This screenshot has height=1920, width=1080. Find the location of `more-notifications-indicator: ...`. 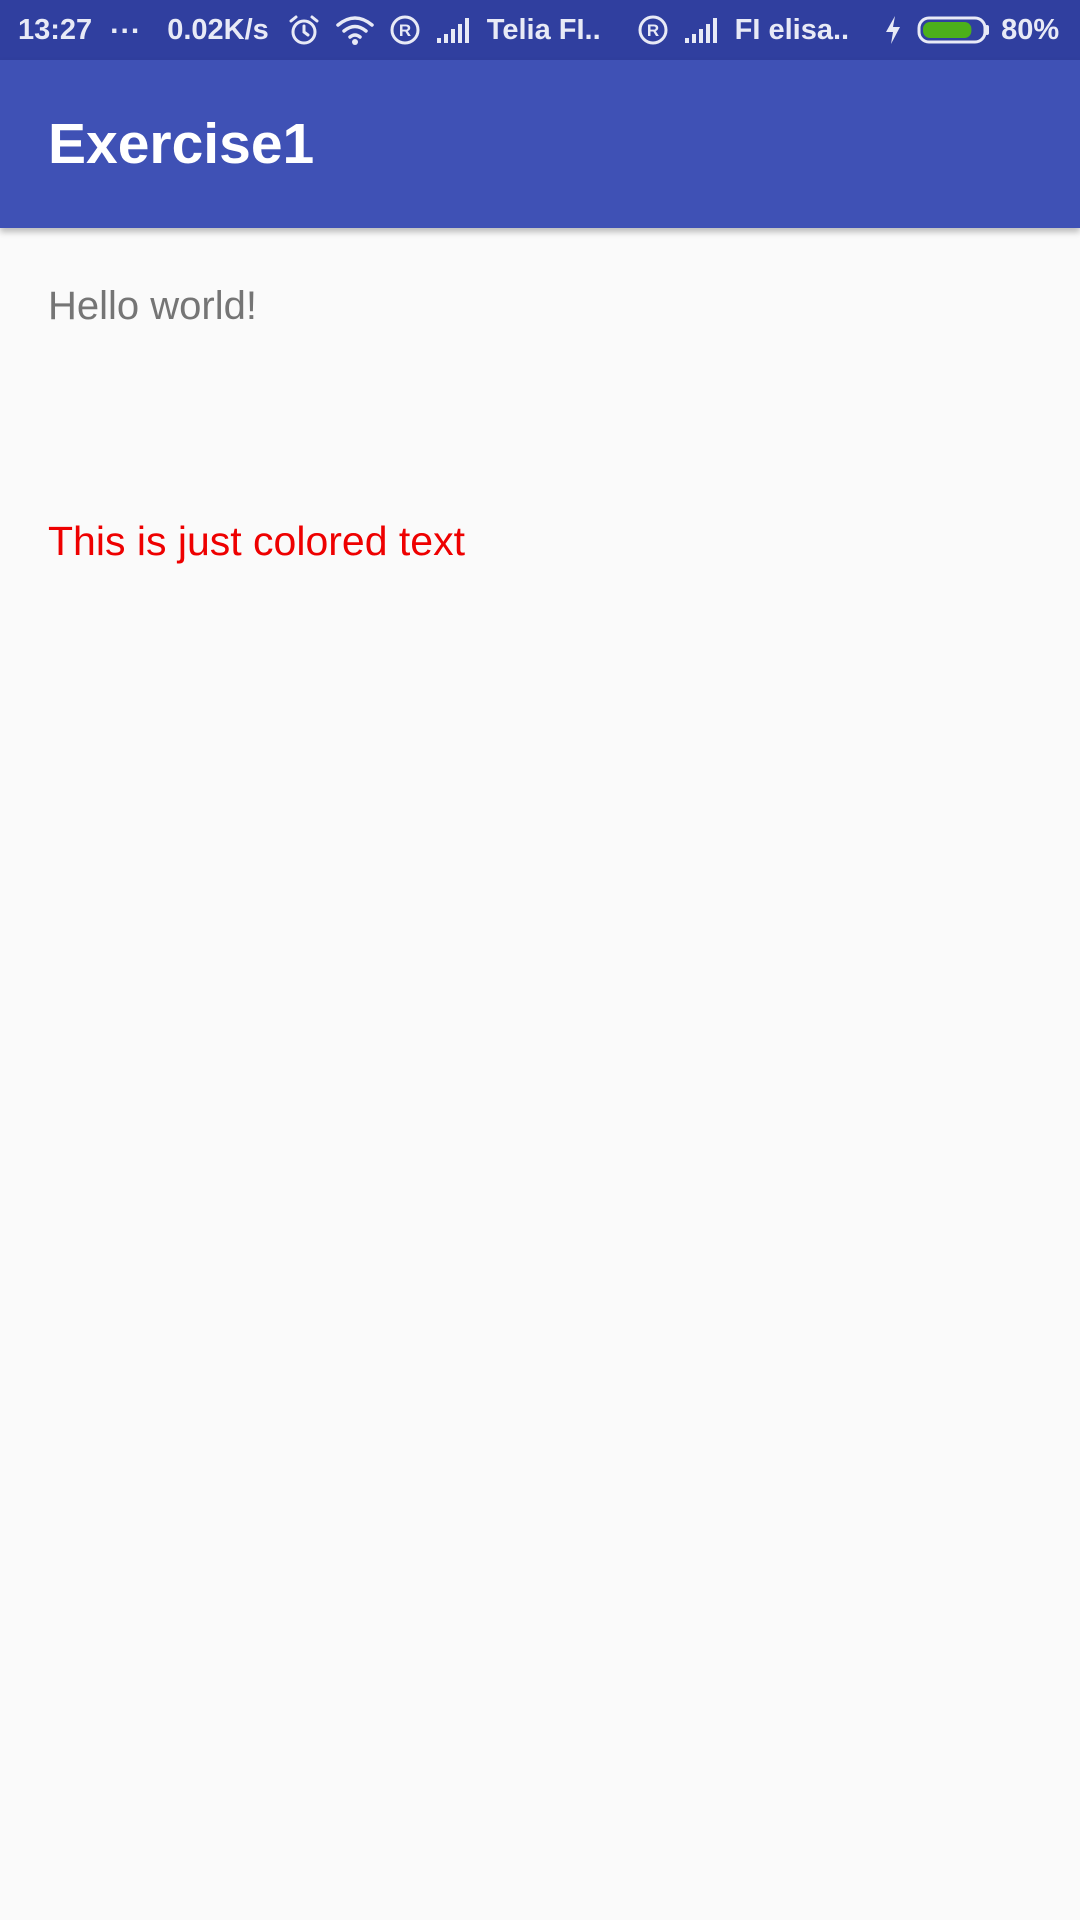

more-notifications-indicator: ... is located at coordinates (126, 23).